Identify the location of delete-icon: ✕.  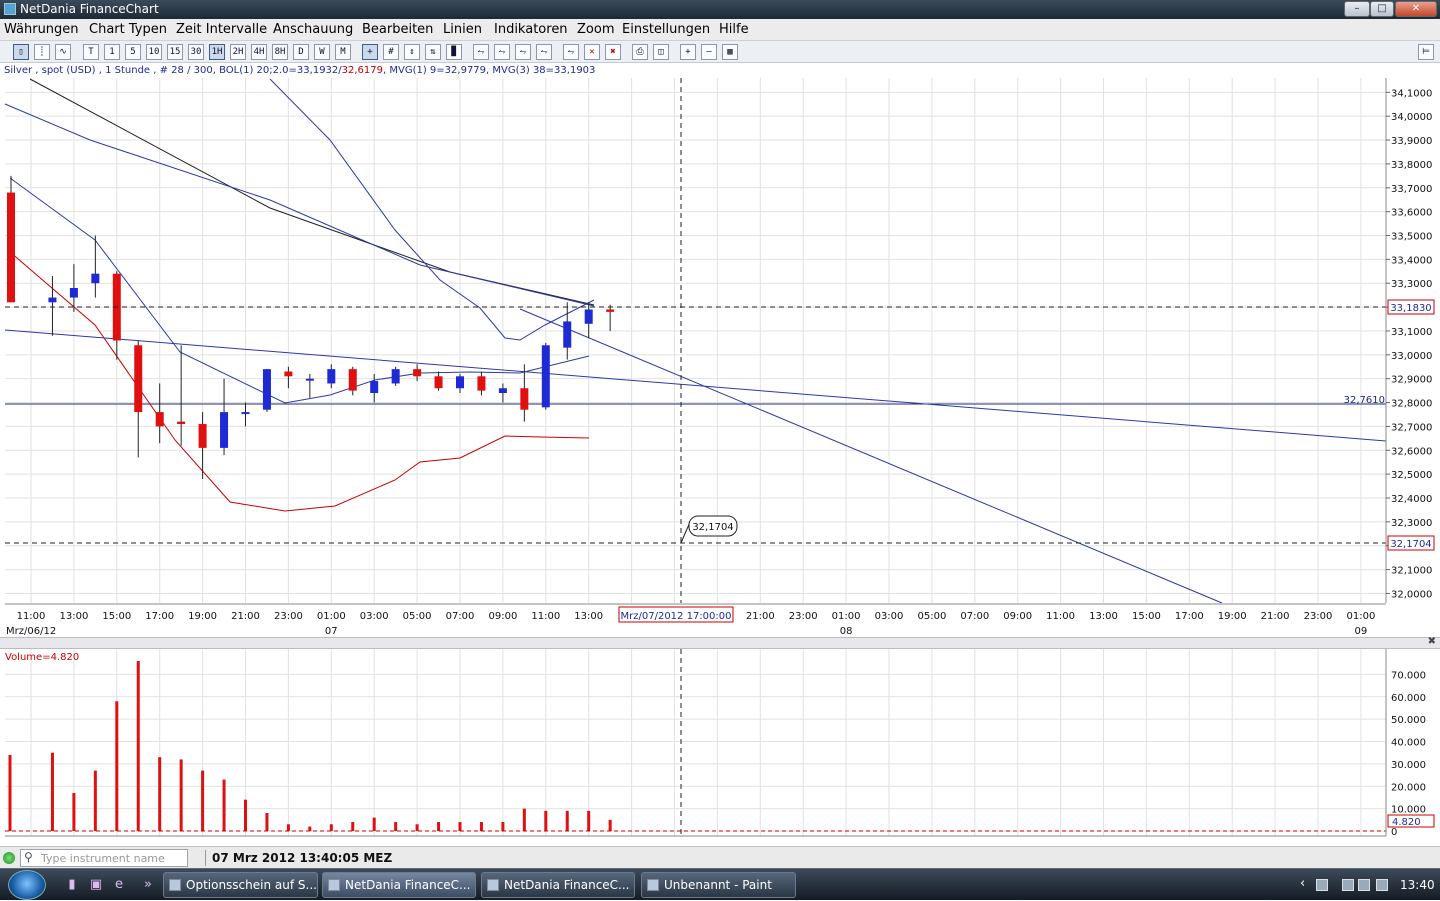
(592, 52).